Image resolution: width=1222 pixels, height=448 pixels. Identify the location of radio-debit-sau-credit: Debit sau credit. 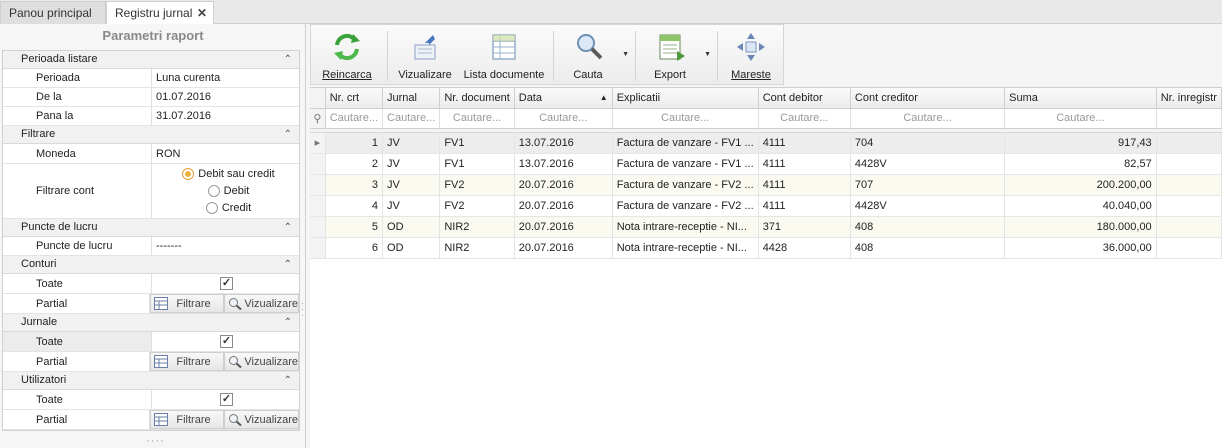
(228, 174).